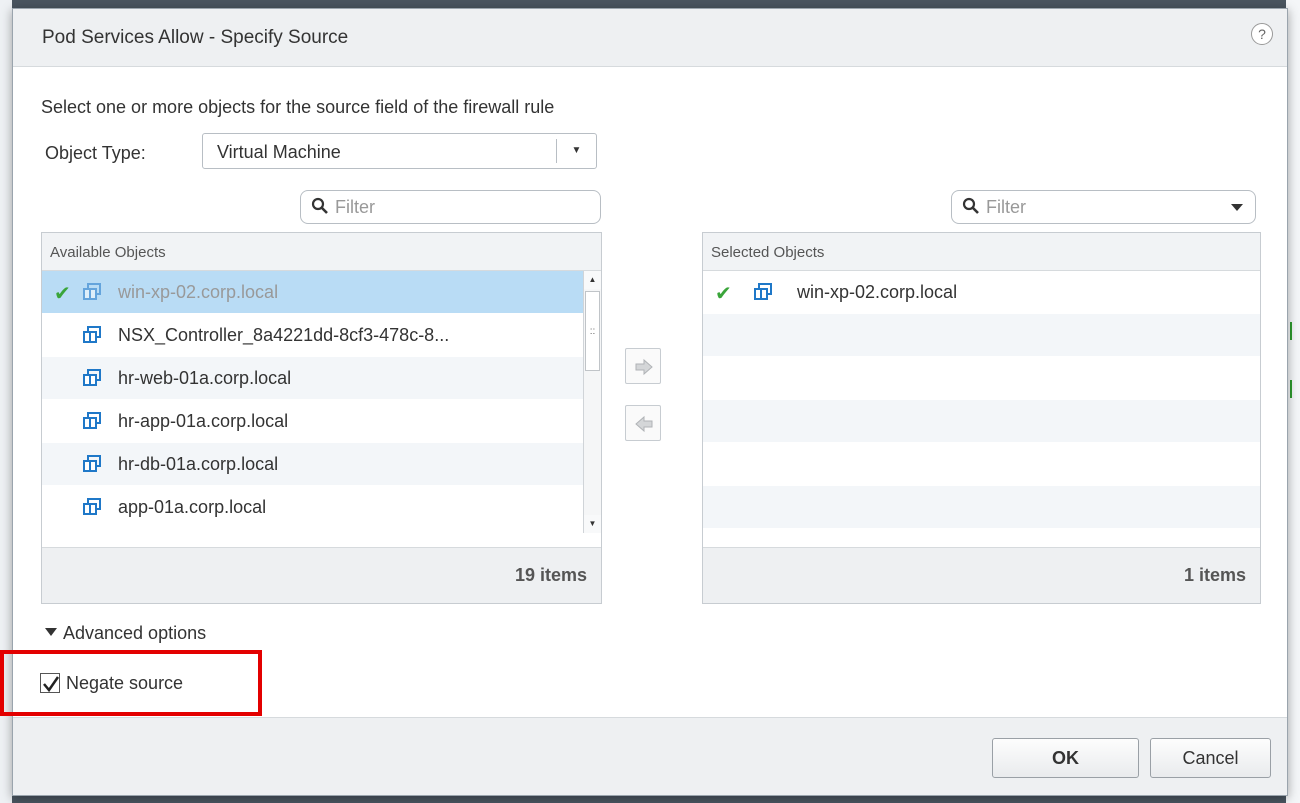  What do you see at coordinates (399, 151) in the screenshot?
I see `object-type-select: Virtual Machine ▼` at bounding box center [399, 151].